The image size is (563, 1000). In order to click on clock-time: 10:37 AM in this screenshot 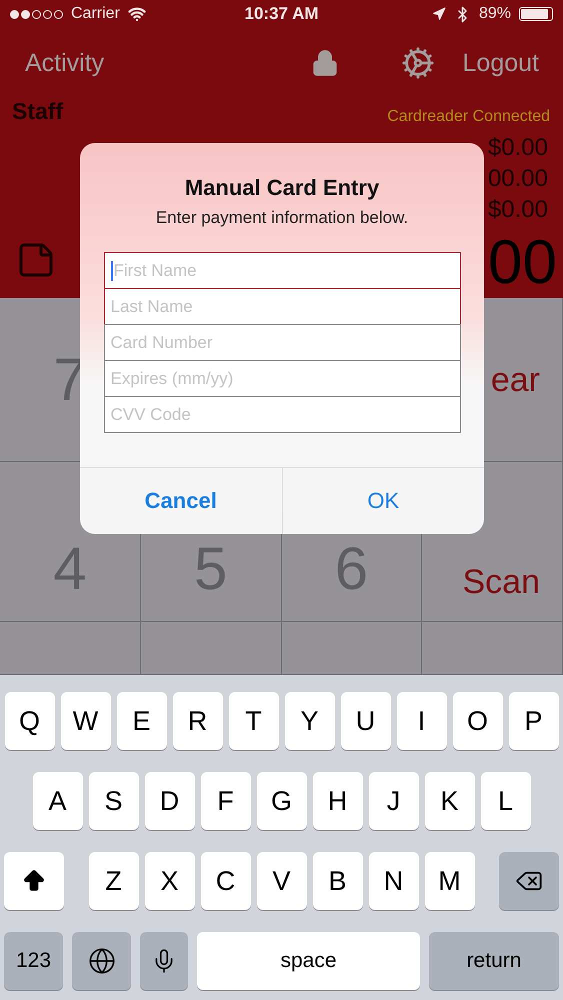, I will do `click(281, 14)`.